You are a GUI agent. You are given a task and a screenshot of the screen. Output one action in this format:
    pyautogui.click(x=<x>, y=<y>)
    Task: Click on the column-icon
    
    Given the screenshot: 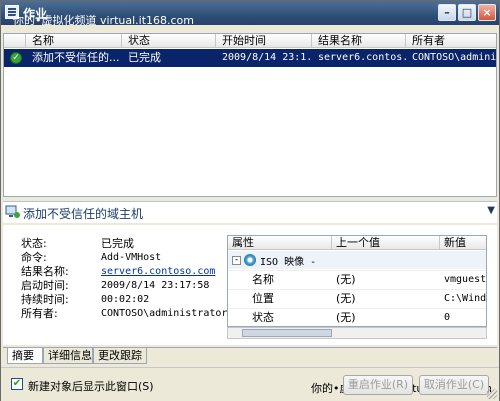 What is the action you would take?
    pyautogui.click(x=15, y=41)
    